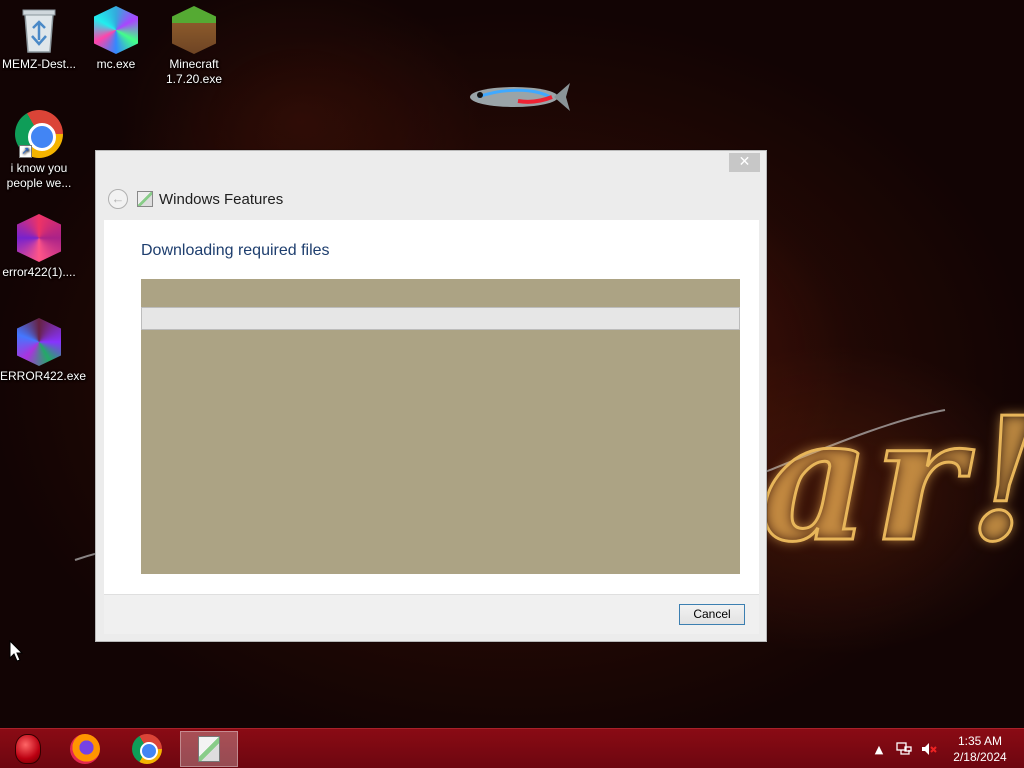  I want to click on fish-decoration-icon, so click(520, 97).